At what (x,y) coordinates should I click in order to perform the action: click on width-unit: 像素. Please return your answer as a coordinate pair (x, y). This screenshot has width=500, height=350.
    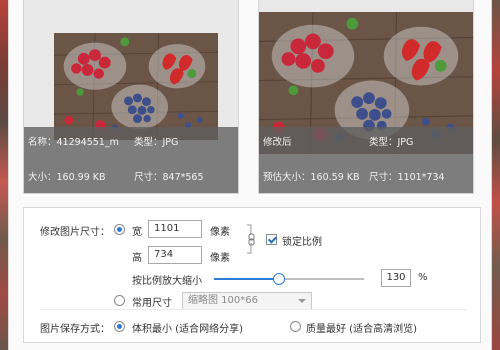
    Looking at the image, I should click on (220, 232).